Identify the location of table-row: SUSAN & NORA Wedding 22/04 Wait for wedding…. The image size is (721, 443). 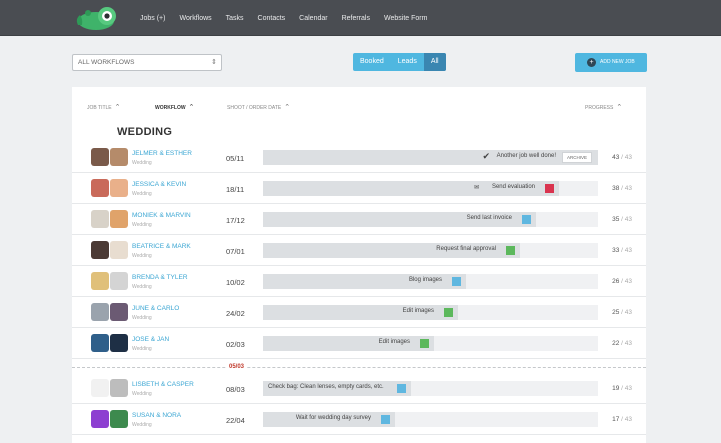
(359, 419).